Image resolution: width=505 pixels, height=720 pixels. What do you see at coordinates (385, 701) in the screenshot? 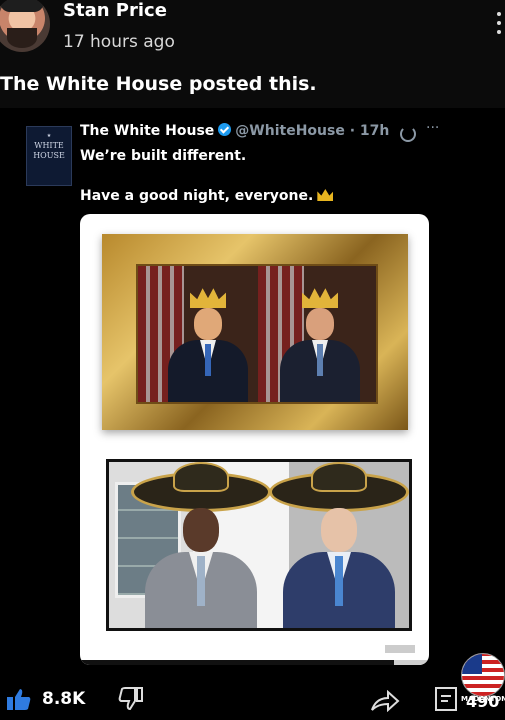
I see `share-icon` at bounding box center [385, 701].